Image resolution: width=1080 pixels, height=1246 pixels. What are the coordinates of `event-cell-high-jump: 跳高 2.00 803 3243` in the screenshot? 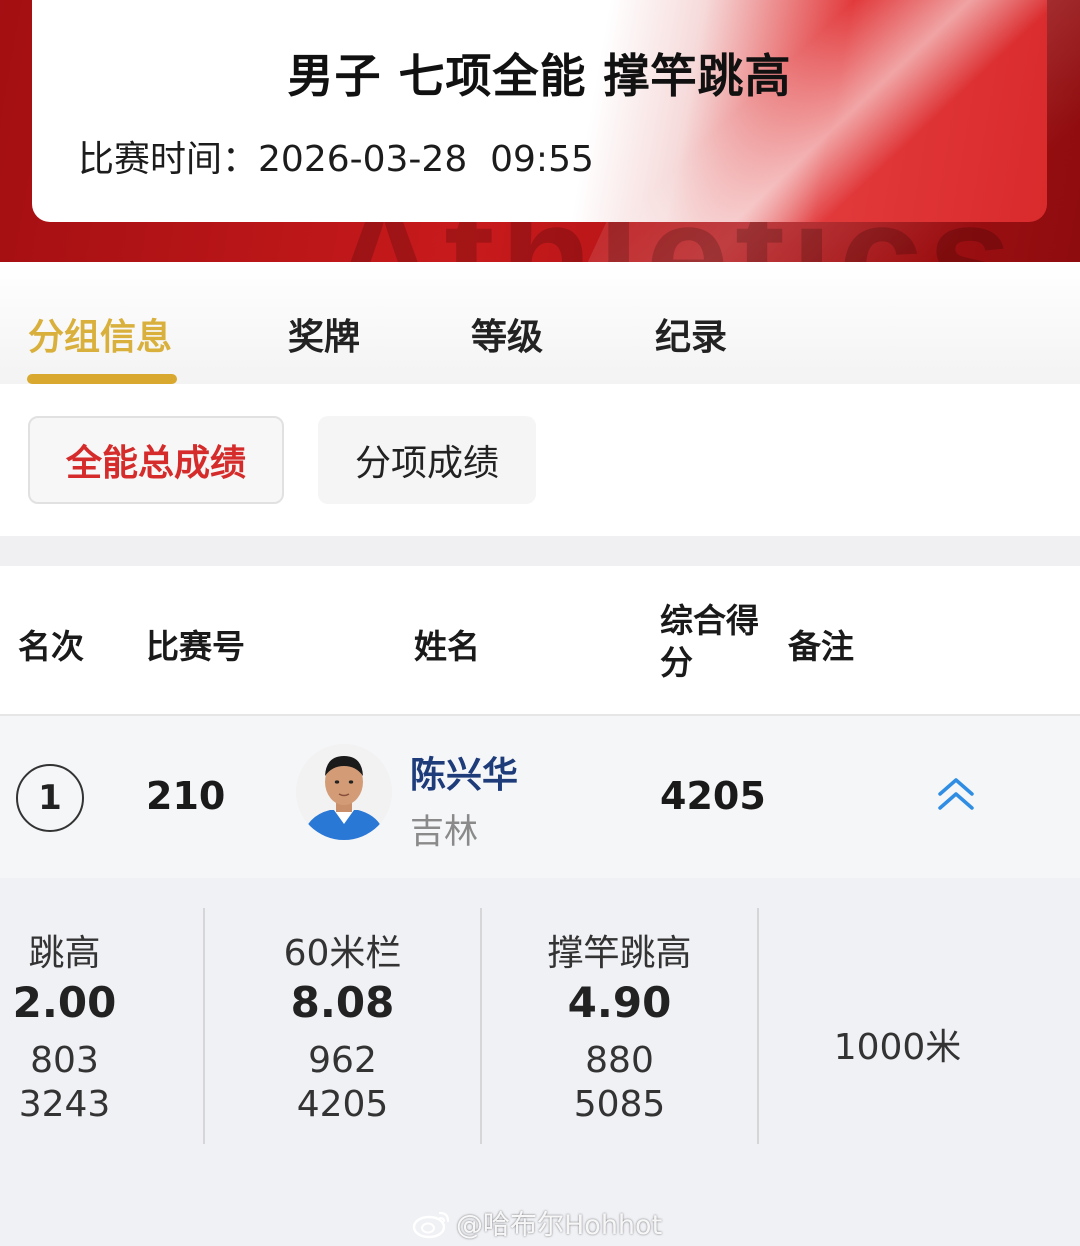 It's located at (101, 1013).